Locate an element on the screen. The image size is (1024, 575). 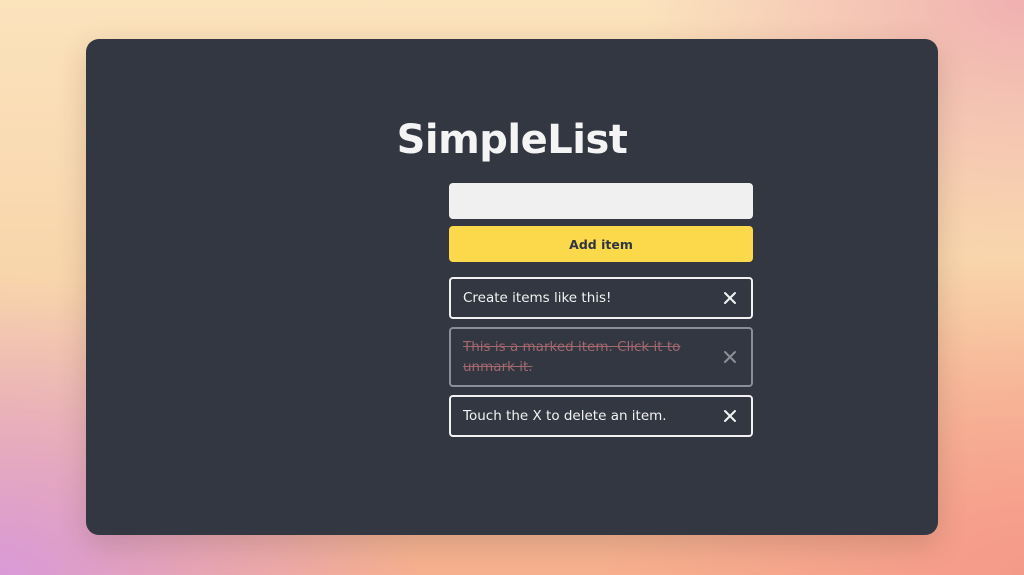
list-item: Create items like this! is located at coordinates (601, 298).